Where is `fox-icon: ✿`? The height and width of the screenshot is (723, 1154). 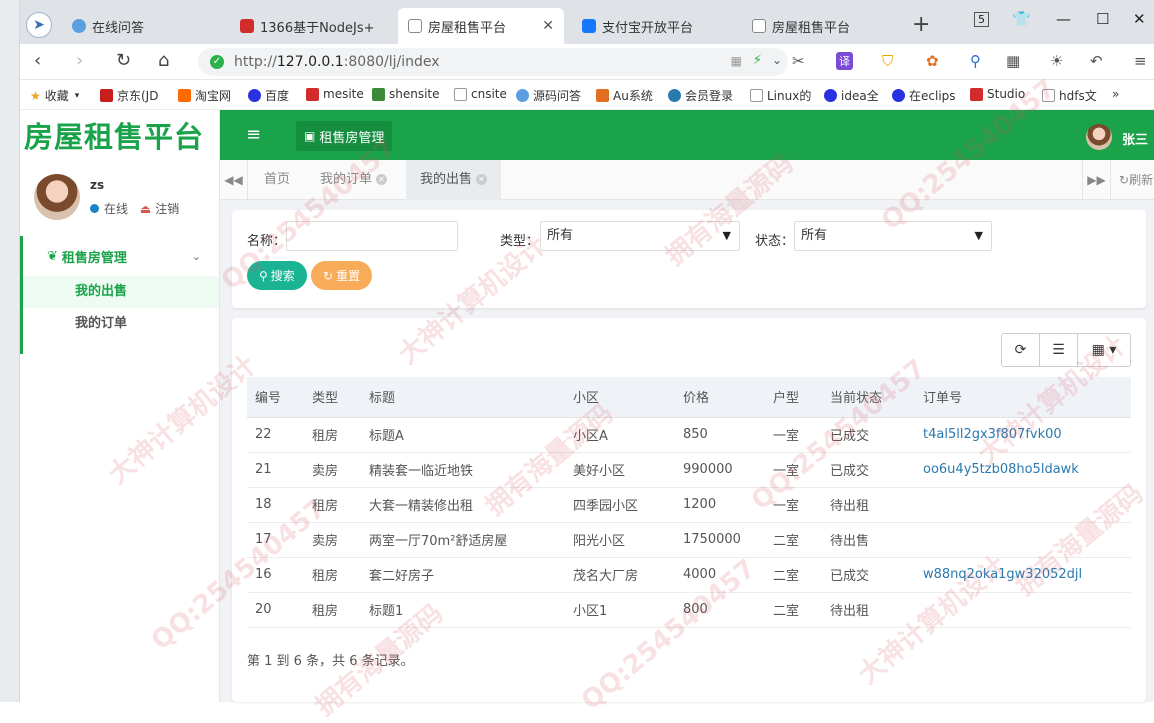 fox-icon: ✿ is located at coordinates (932, 61).